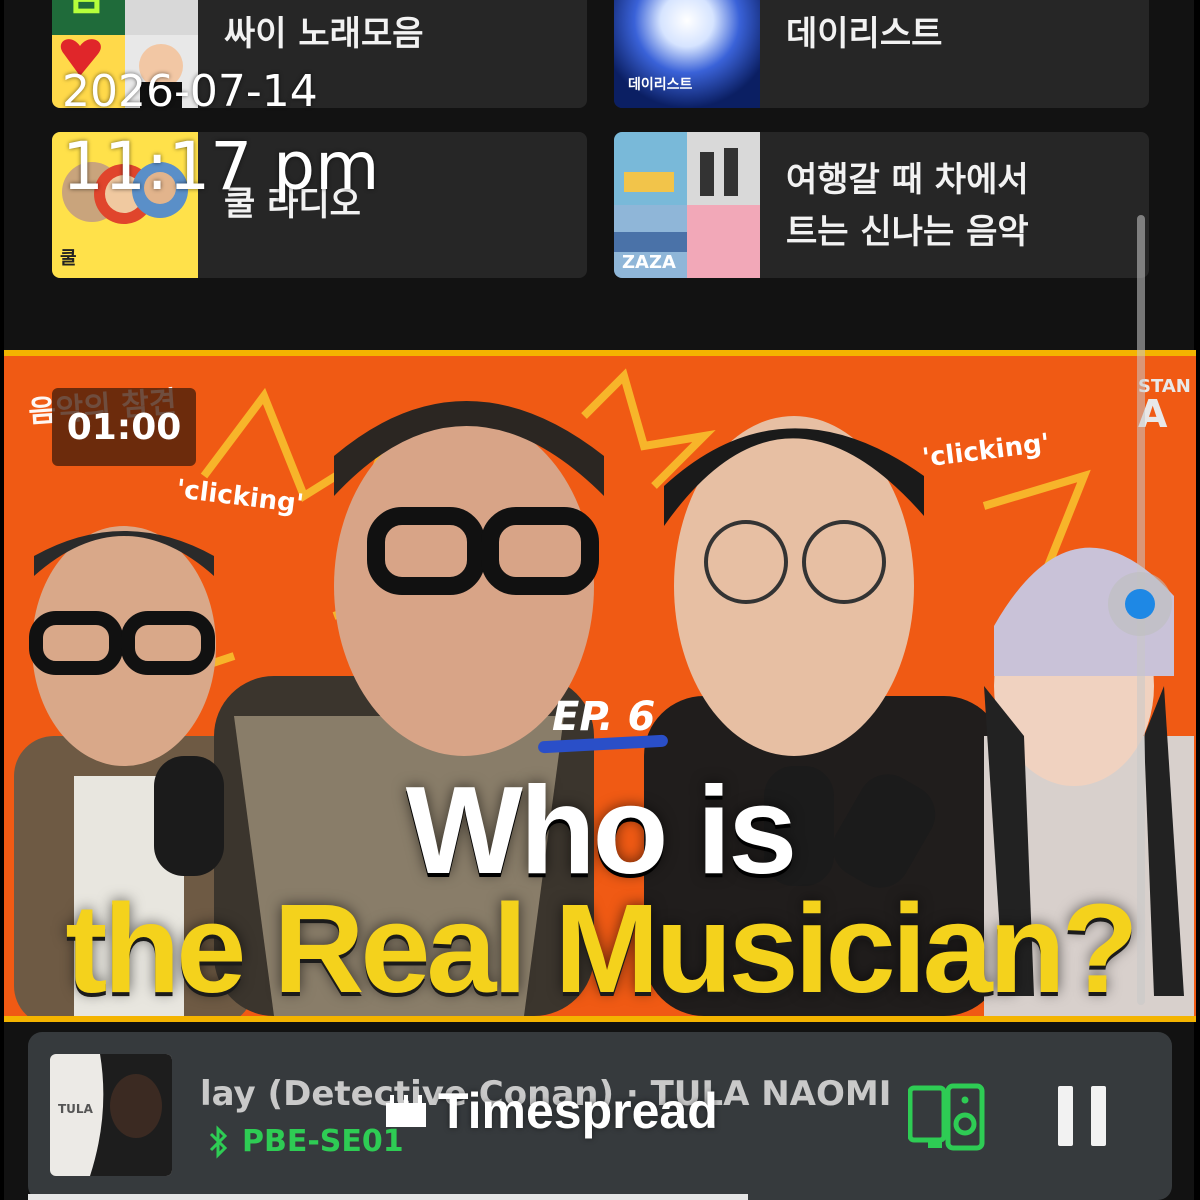 The width and height of the screenshot is (1200, 1200). What do you see at coordinates (687, 54) in the screenshot?
I see `playlist-thumbnail: 데이리스트` at bounding box center [687, 54].